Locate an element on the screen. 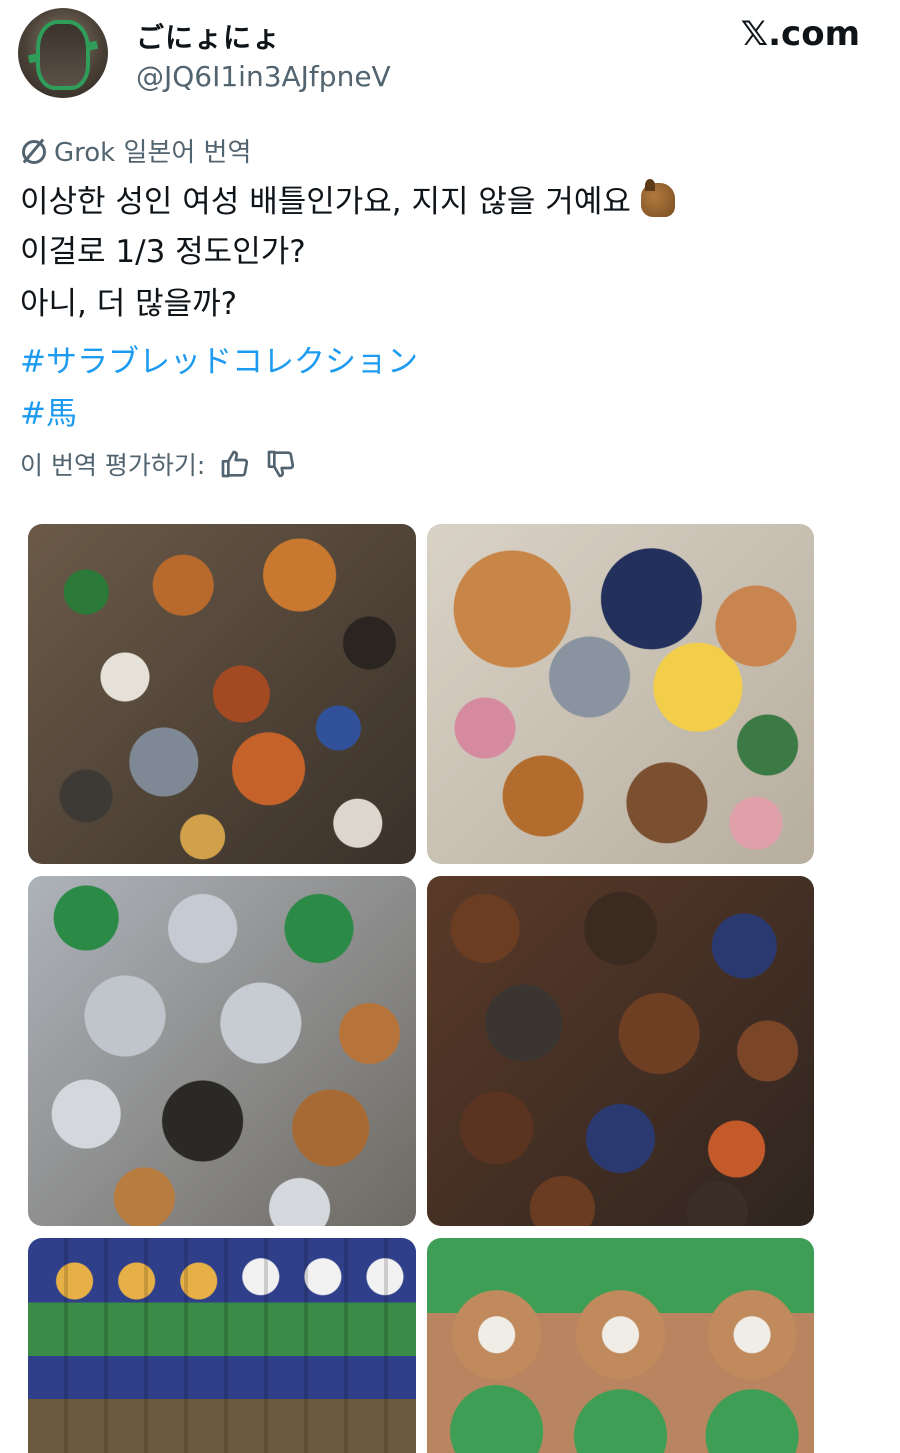 The width and height of the screenshot is (900, 1453). x-logo: 𝕏.com is located at coordinates (800, 34).